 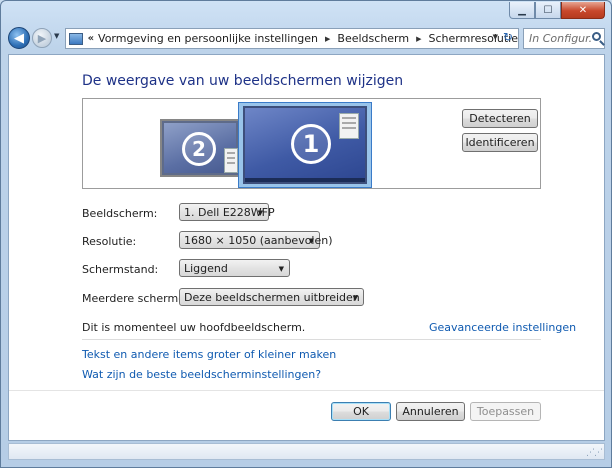 I want to click on monitor-number-badge: 1, so click(x=311, y=144).